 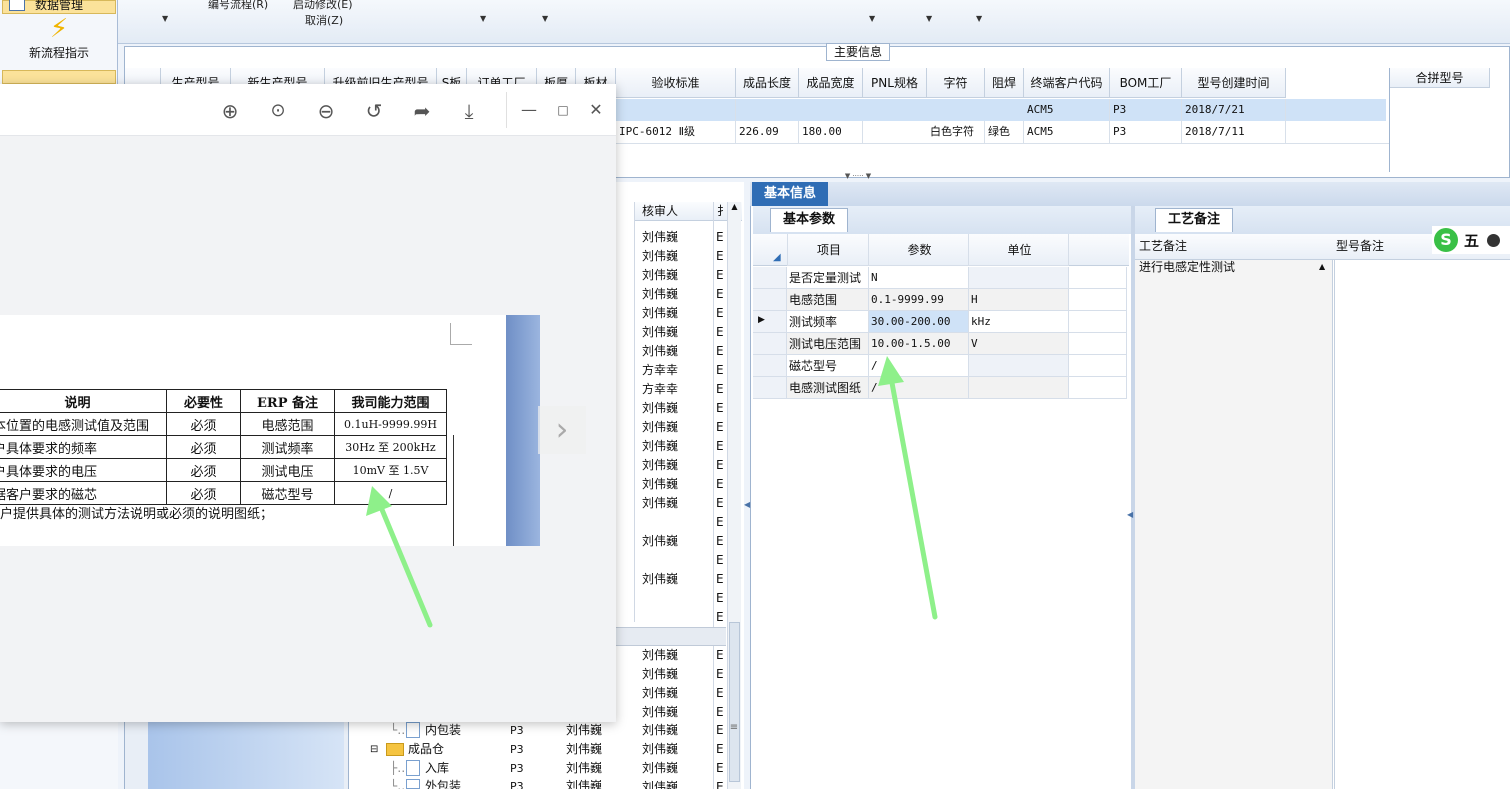 What do you see at coordinates (1471, 240) in the screenshot?
I see `ime-toolbar: S 五` at bounding box center [1471, 240].